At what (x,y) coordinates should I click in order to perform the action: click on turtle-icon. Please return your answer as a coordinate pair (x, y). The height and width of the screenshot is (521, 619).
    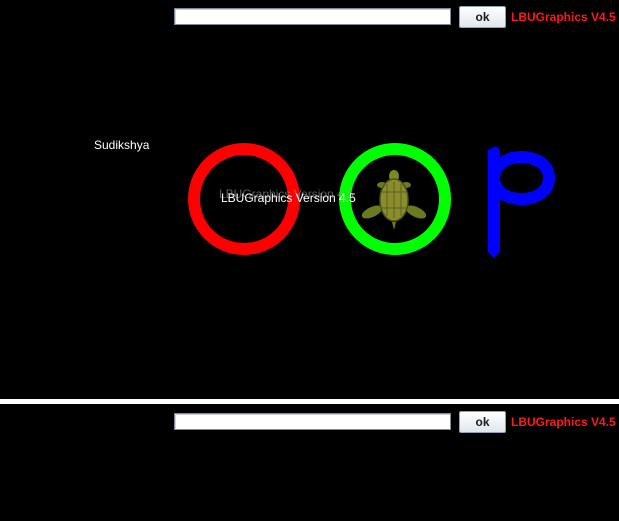
    Looking at the image, I should click on (394, 200).